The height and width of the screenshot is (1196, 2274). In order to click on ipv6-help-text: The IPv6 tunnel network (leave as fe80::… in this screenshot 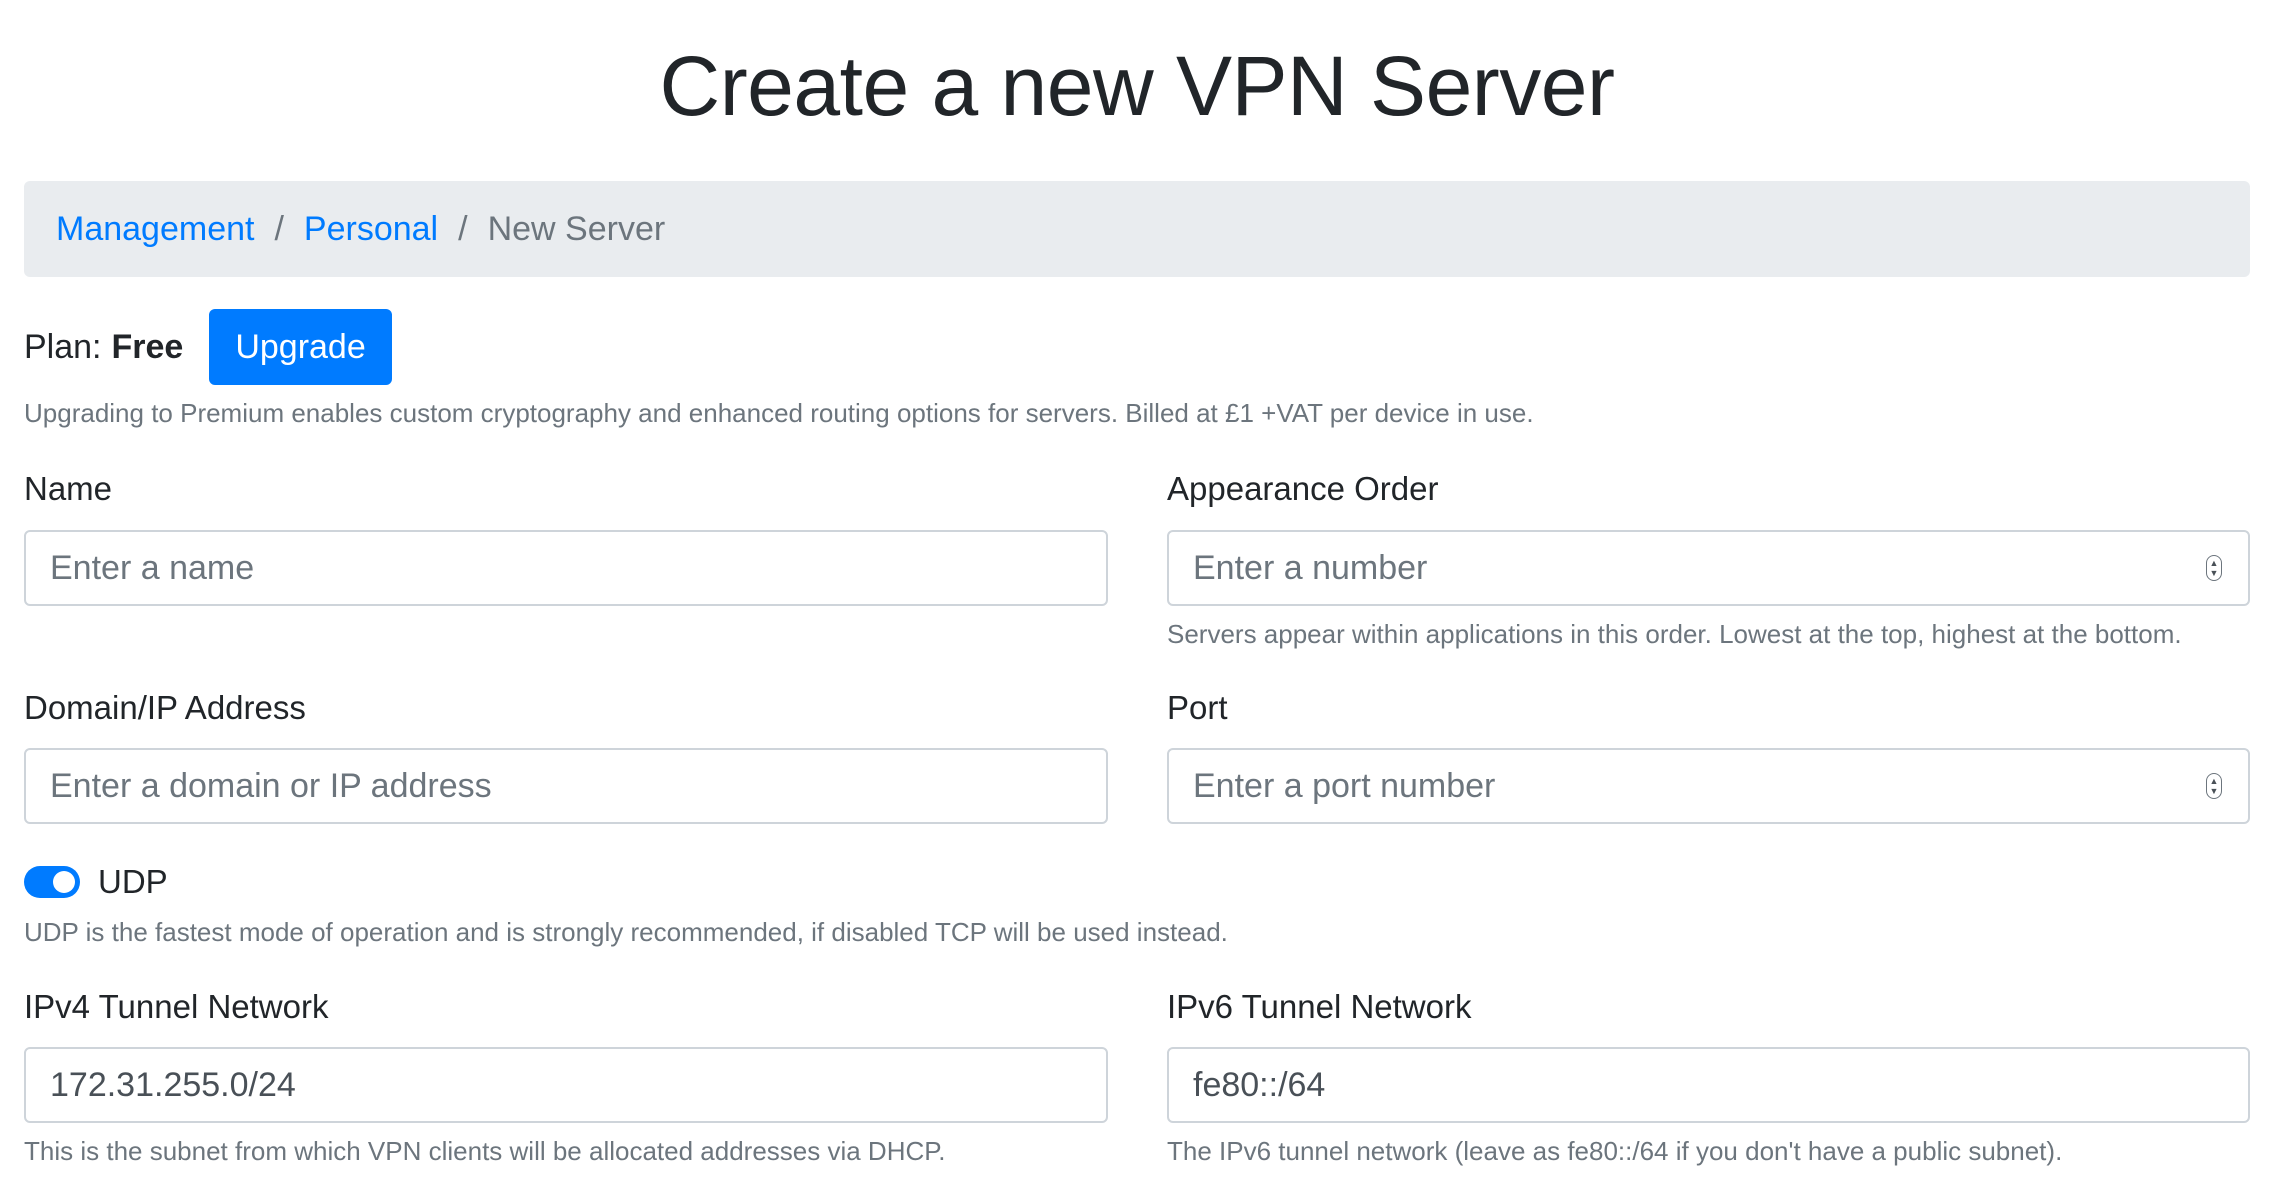, I will do `click(1615, 1151)`.